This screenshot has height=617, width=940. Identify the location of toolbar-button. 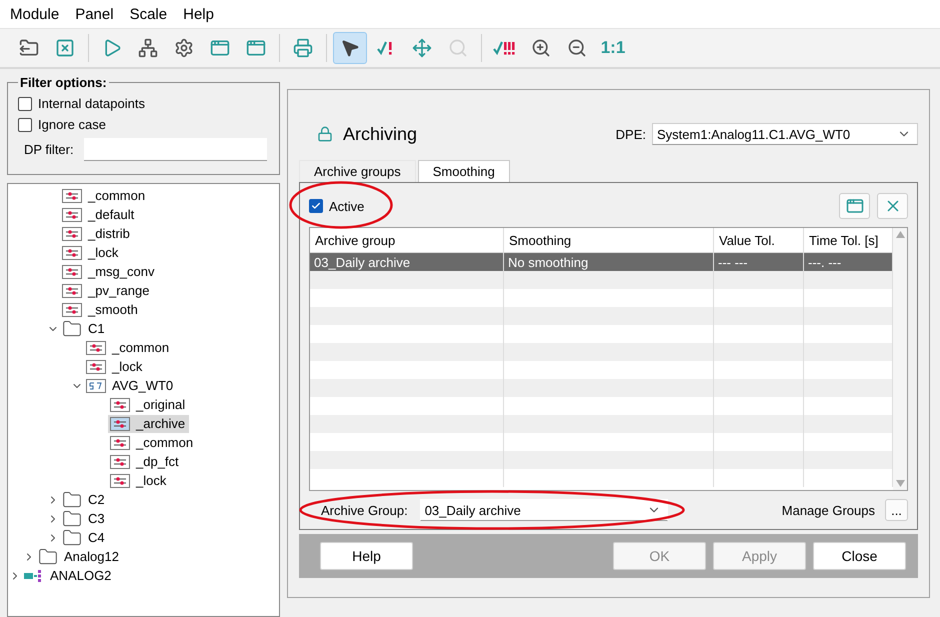
(350, 48).